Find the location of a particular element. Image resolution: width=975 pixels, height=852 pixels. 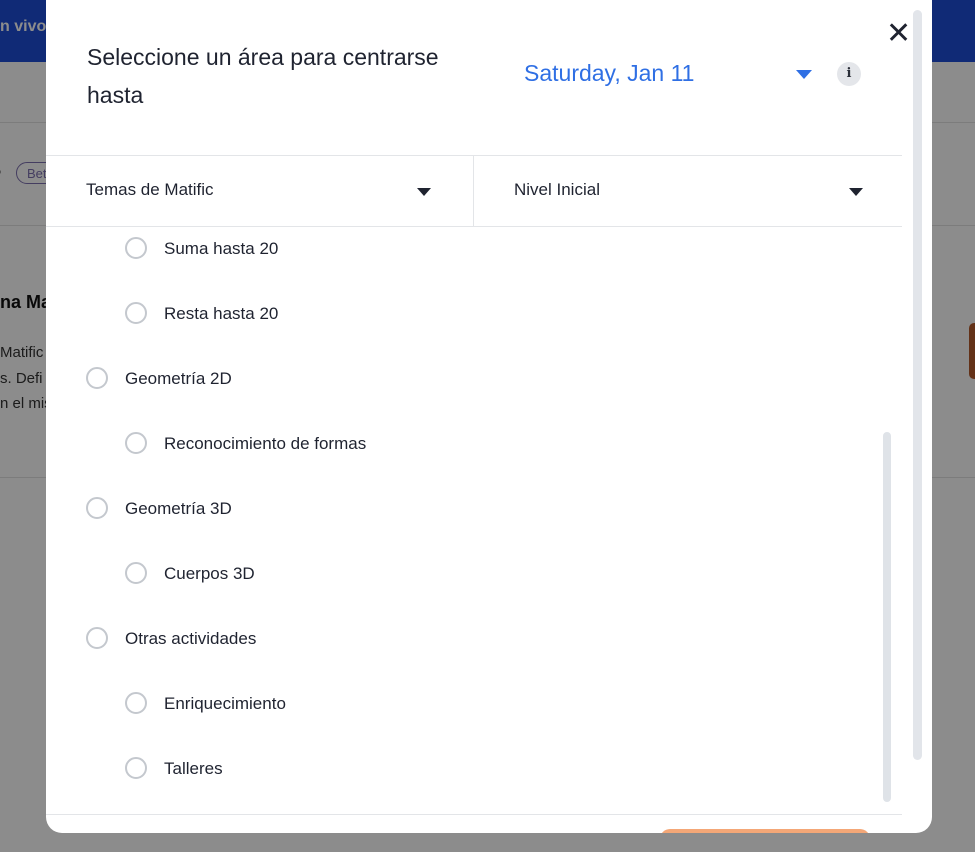

level-filter-dropdown: Nivel Inicial is located at coordinates (688, 191).